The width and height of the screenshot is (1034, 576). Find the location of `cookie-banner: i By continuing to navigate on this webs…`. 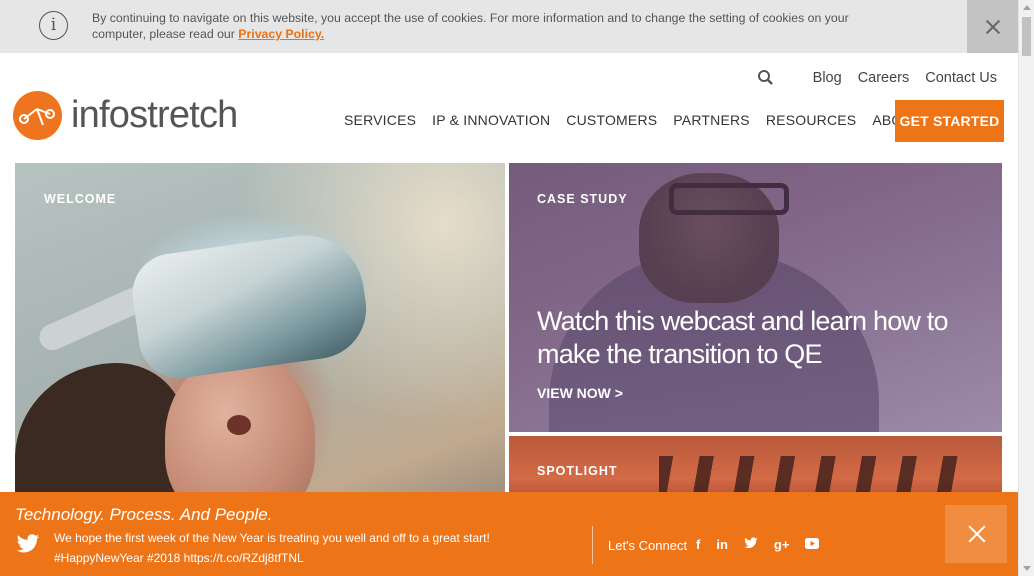

cookie-banner: i By continuing to navigate on this webs… is located at coordinates (509, 26).